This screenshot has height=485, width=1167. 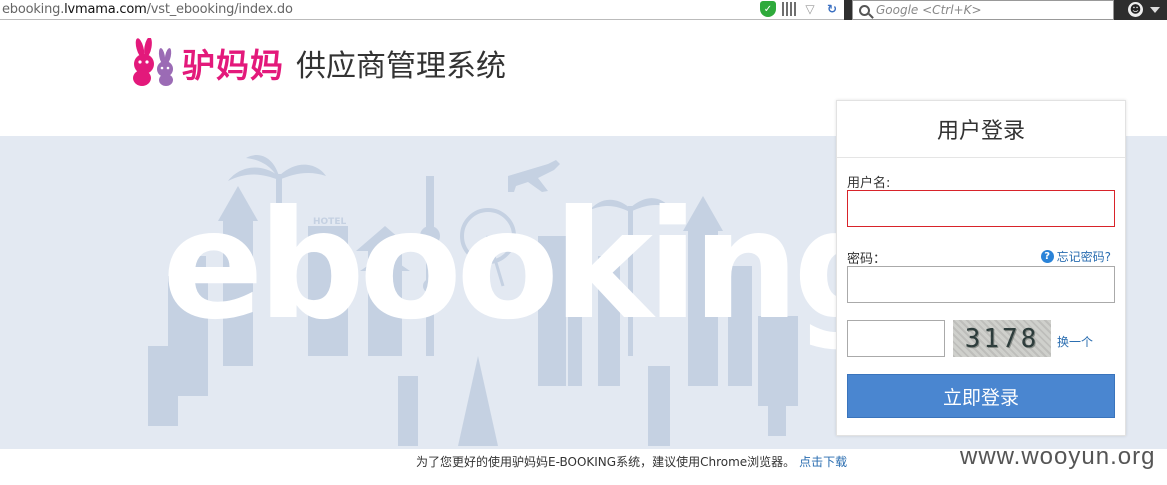 I want to click on username-label: 用户名:, so click(x=869, y=183).